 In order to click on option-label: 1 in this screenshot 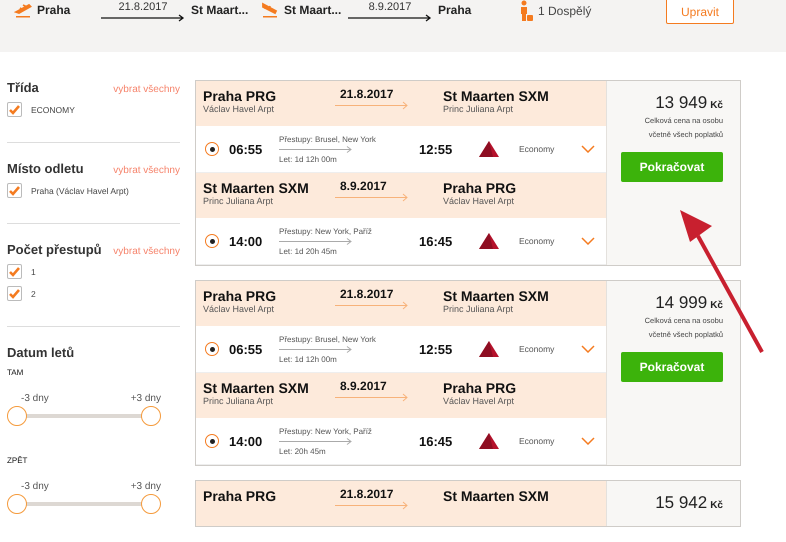, I will do `click(33, 271)`.